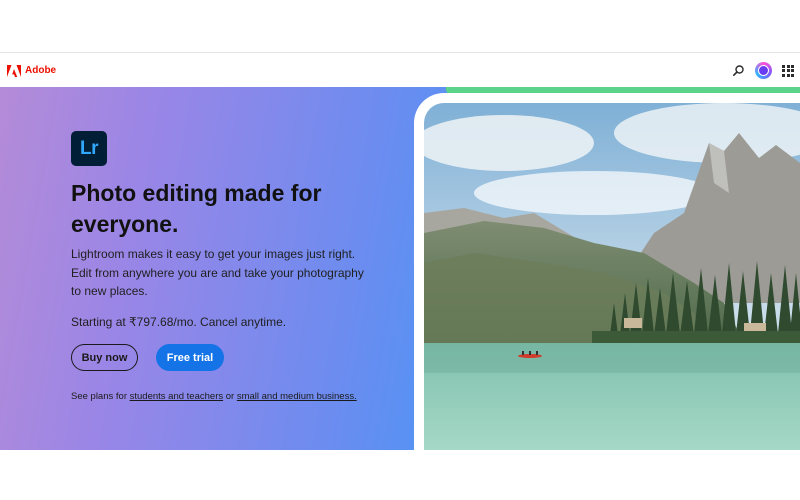 This screenshot has height=500, width=800. Describe the element at coordinates (400, 475) in the screenshot. I see `page-bottom-area` at that location.